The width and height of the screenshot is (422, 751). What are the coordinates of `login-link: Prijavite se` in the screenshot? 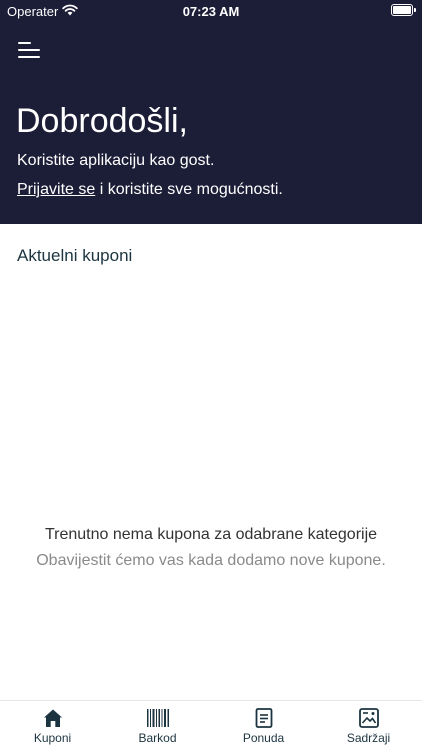 It's located at (56, 189).